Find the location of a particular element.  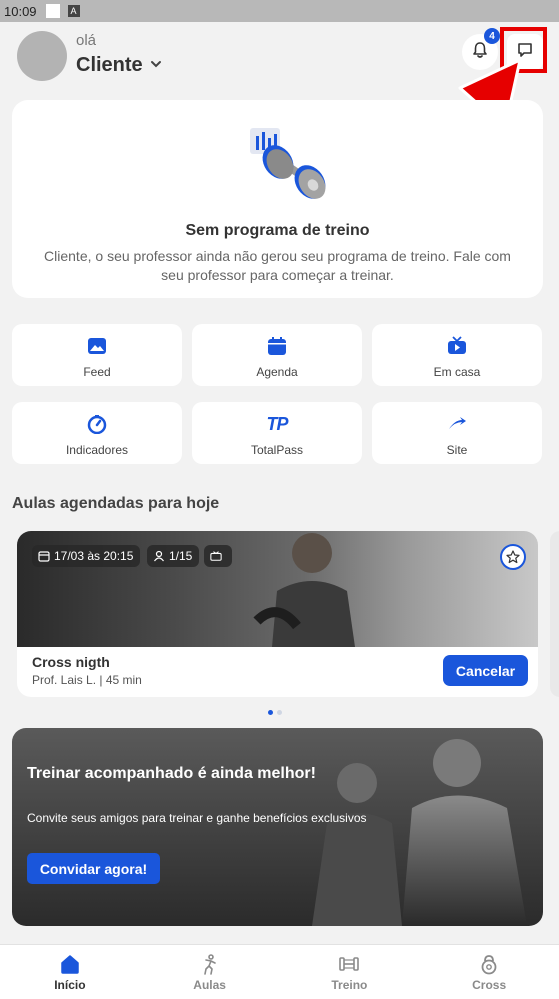

favorite-button is located at coordinates (513, 557).